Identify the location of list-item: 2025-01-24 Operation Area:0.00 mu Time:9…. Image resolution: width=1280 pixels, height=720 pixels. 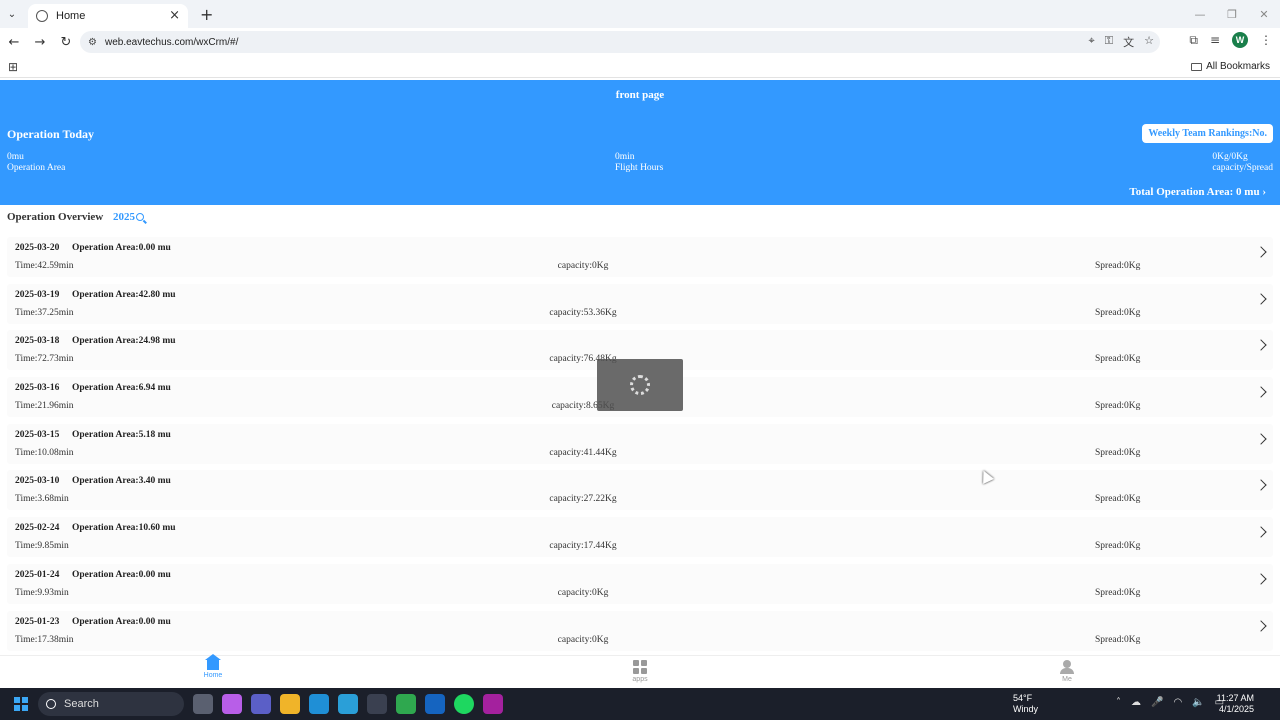
(640, 583).